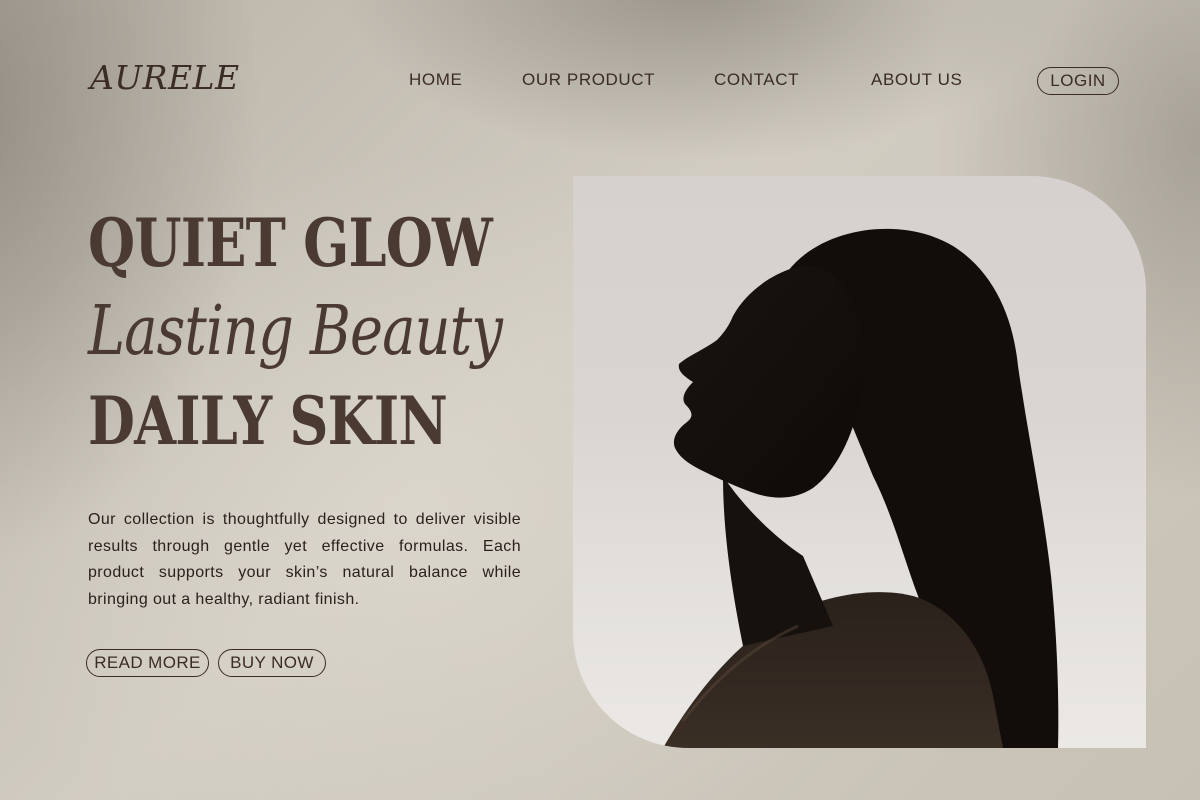 The height and width of the screenshot is (800, 1200). What do you see at coordinates (147, 663) in the screenshot?
I see `read-more-button: READ MORE` at bounding box center [147, 663].